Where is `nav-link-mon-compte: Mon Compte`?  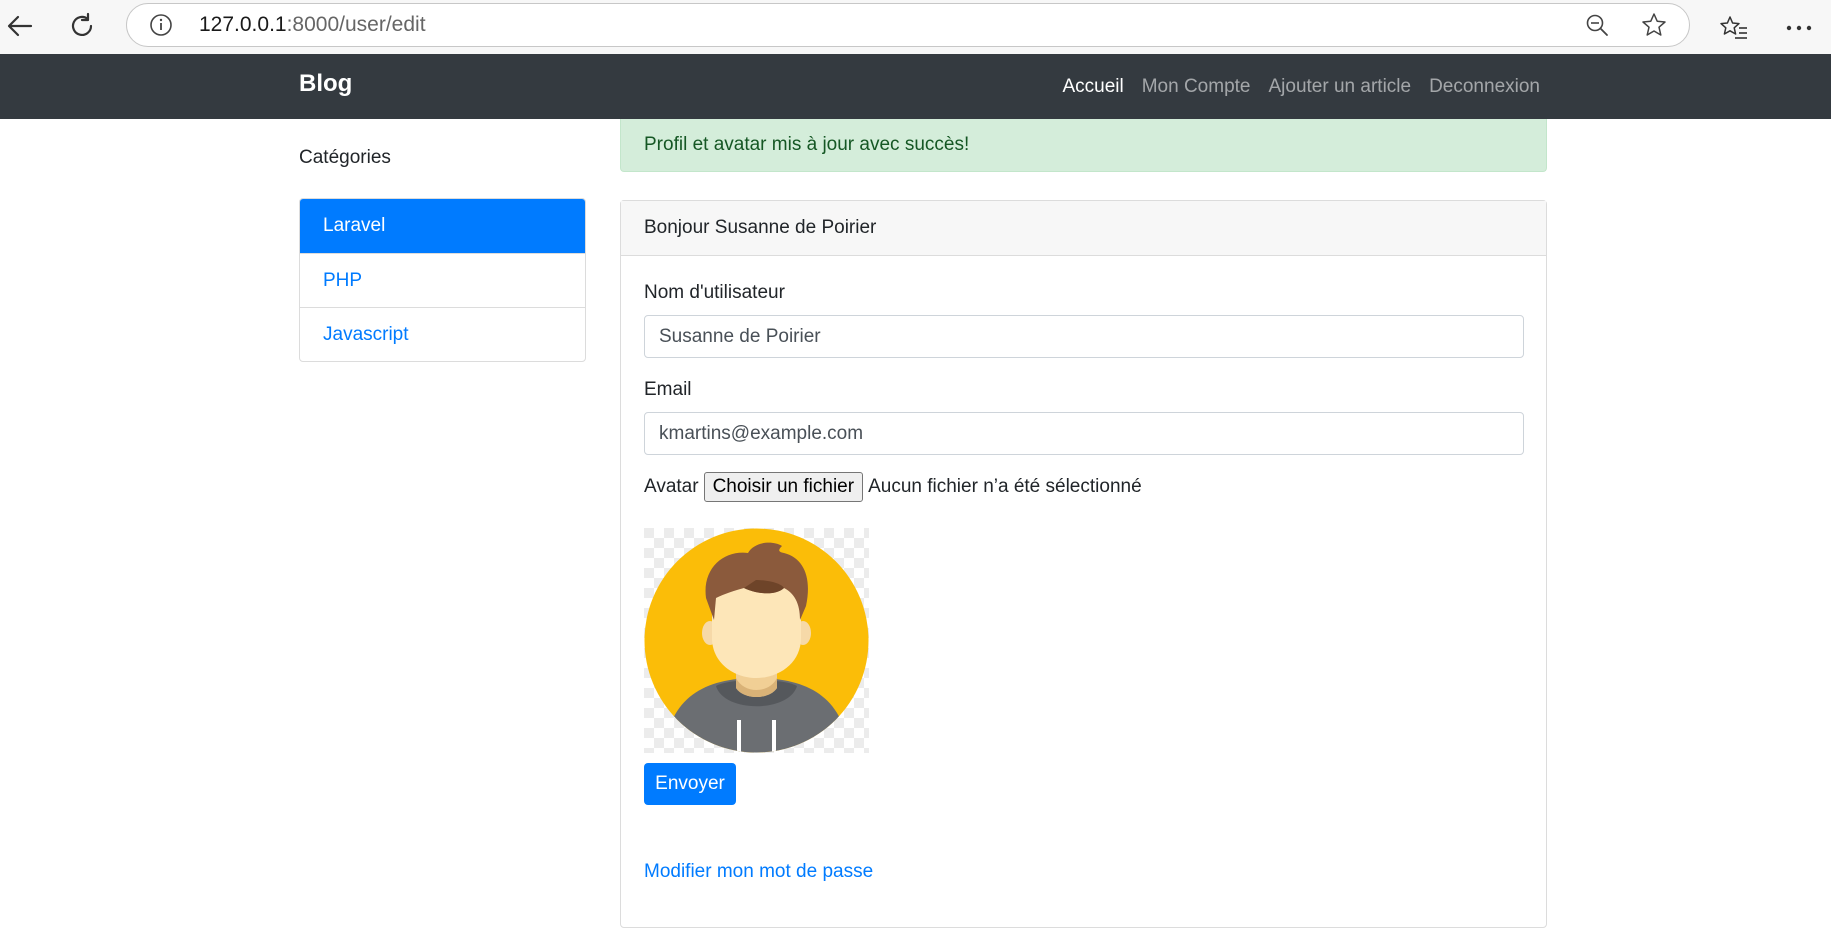 nav-link-mon-compte: Mon Compte is located at coordinates (1196, 87).